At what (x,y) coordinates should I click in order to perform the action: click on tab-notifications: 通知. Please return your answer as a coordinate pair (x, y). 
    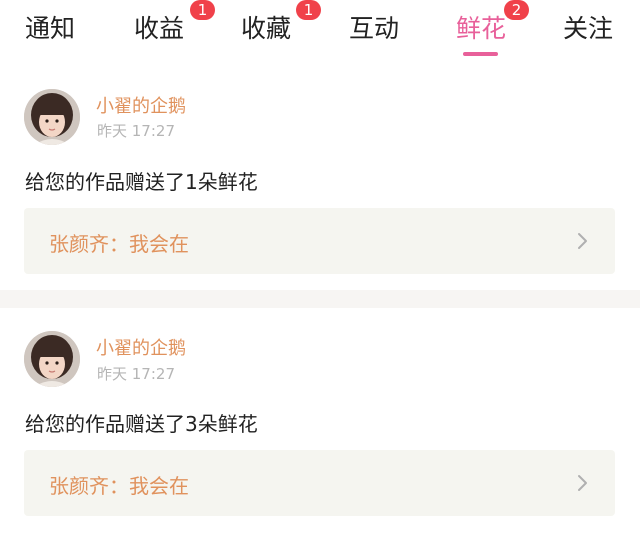
    Looking at the image, I should click on (50, 30).